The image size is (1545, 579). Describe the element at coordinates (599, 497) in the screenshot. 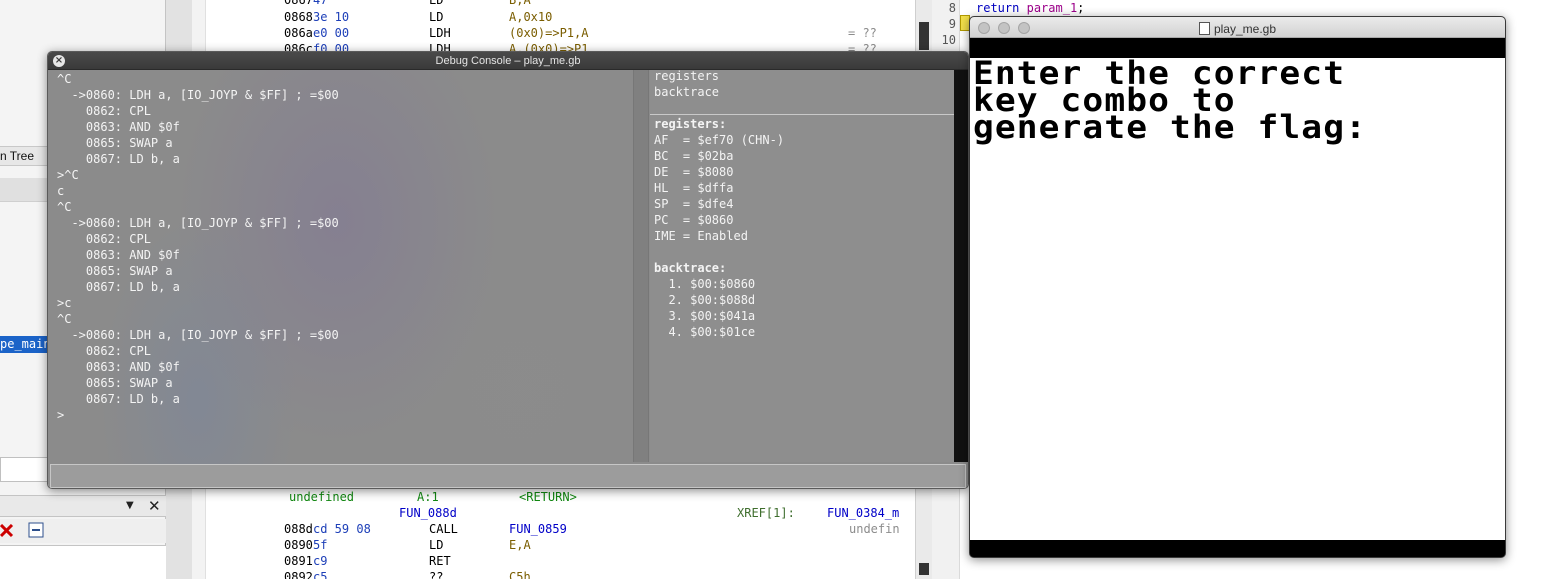

I see `function-signature-row: undefined A:1 <RETURN>` at that location.